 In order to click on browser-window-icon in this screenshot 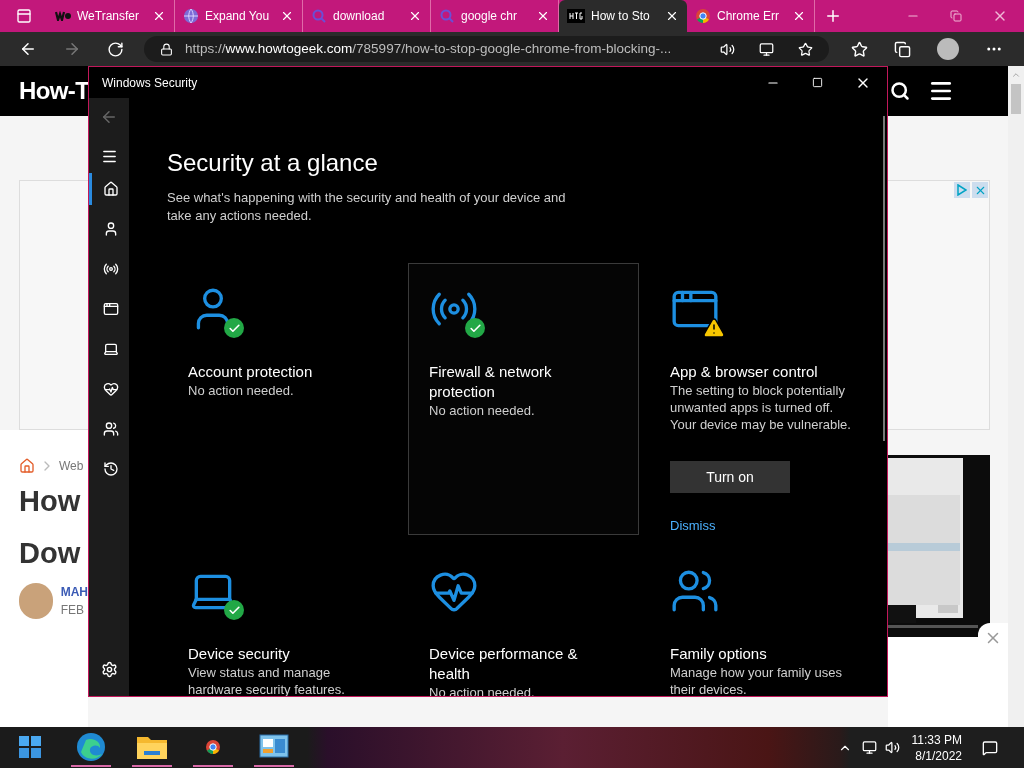, I will do `click(110, 309)`.